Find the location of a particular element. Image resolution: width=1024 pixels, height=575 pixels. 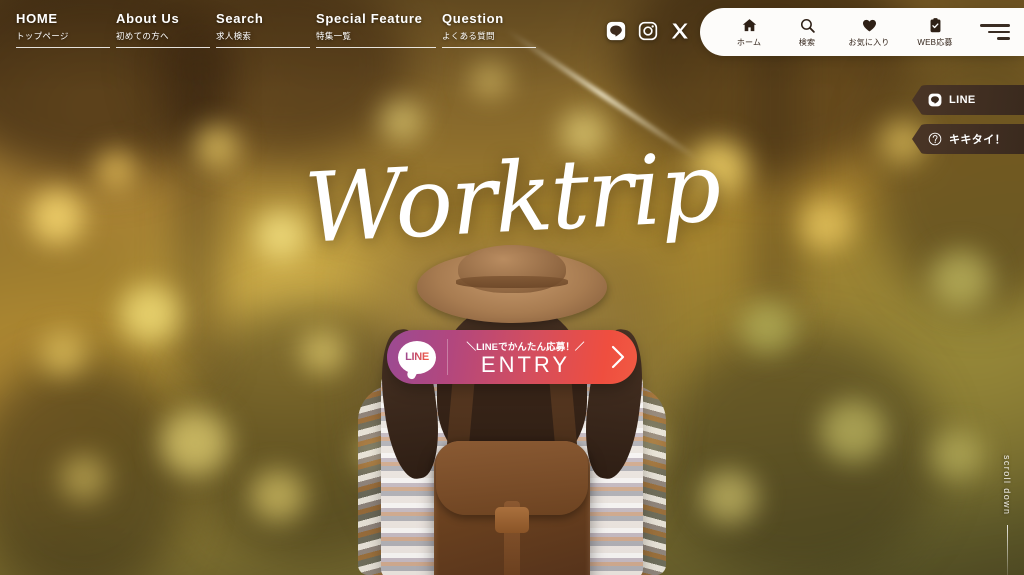

utility-button-home: ホーム is located at coordinates (749, 32).